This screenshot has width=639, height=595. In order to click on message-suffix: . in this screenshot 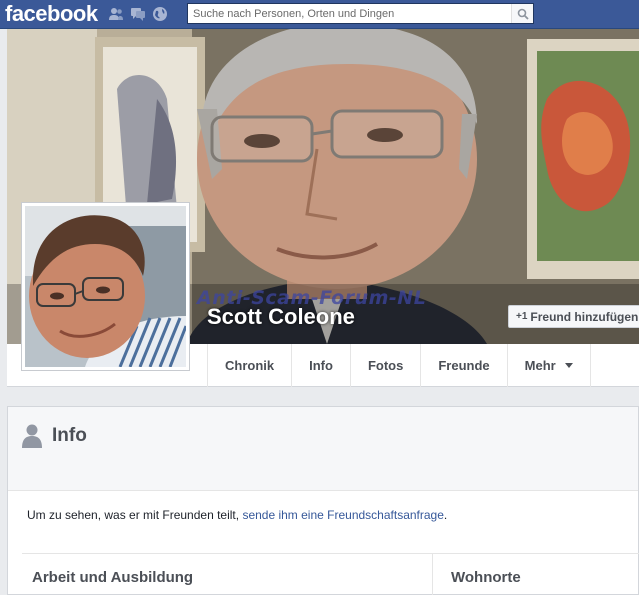, I will do `click(445, 515)`.